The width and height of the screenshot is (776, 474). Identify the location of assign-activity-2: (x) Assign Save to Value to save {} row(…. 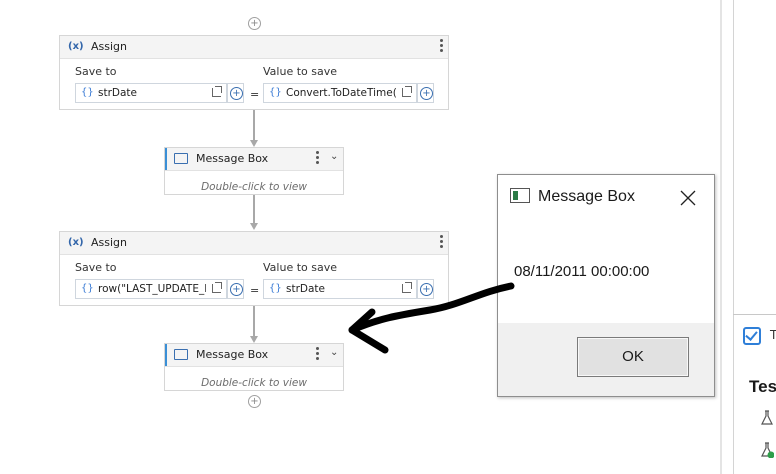
(254, 268).